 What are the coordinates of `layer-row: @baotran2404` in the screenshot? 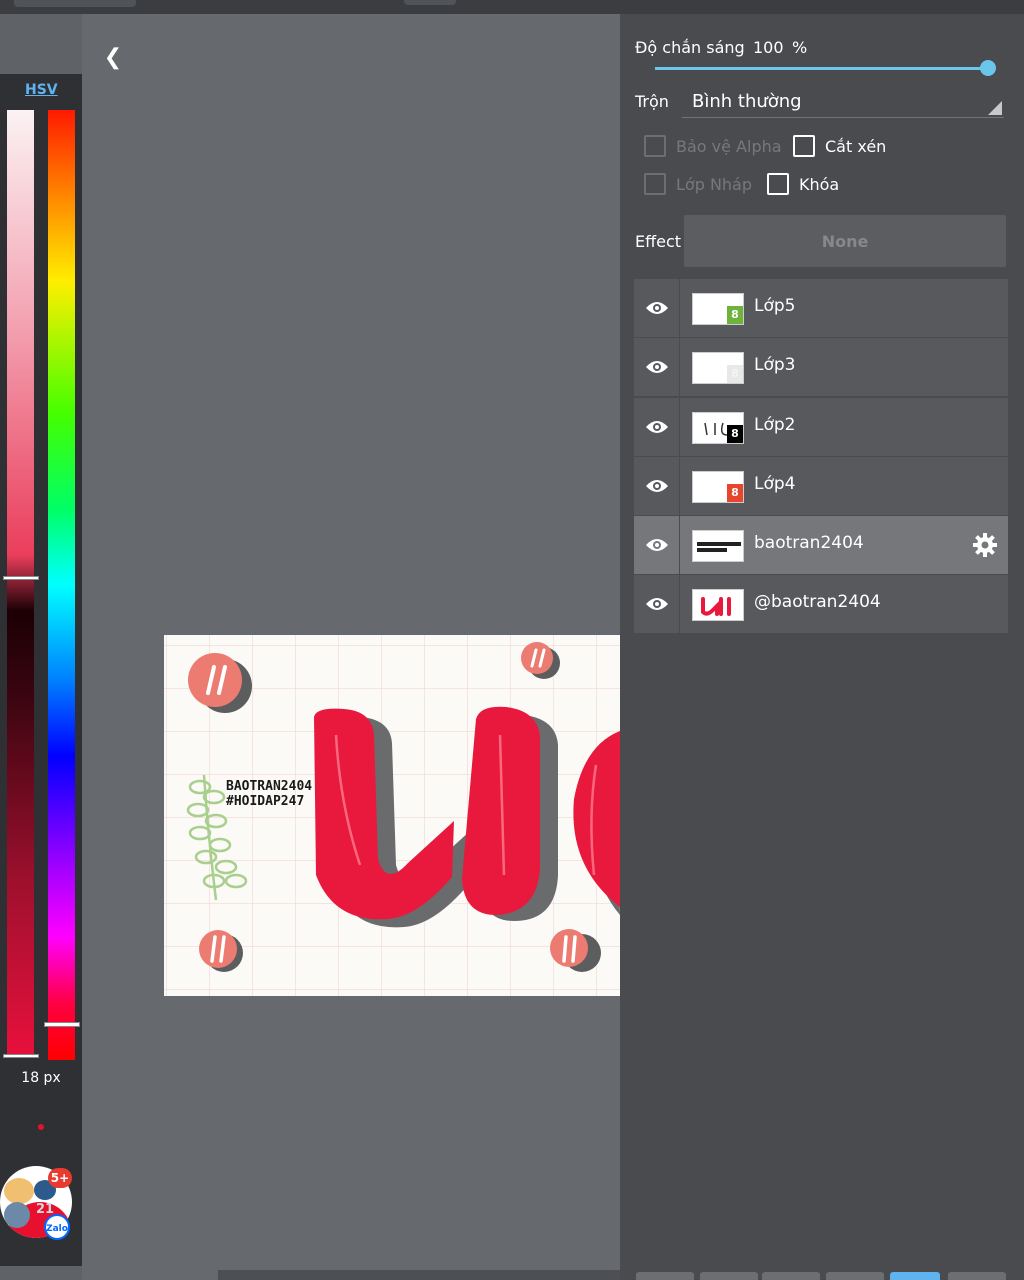 It's located at (821, 605).